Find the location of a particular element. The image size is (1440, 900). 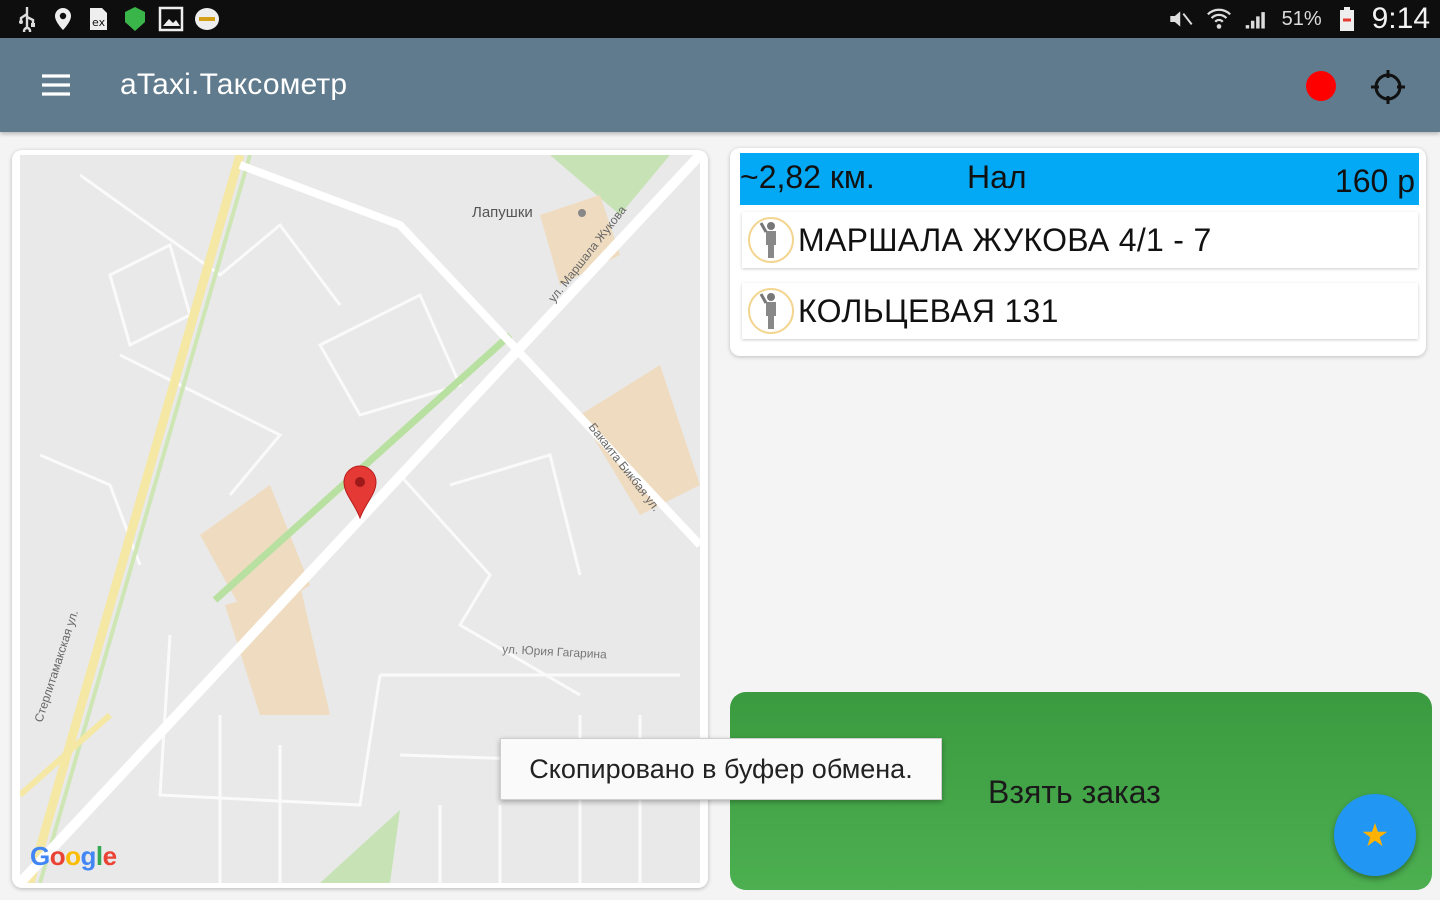

favorite-fab: ★ is located at coordinates (1375, 835).